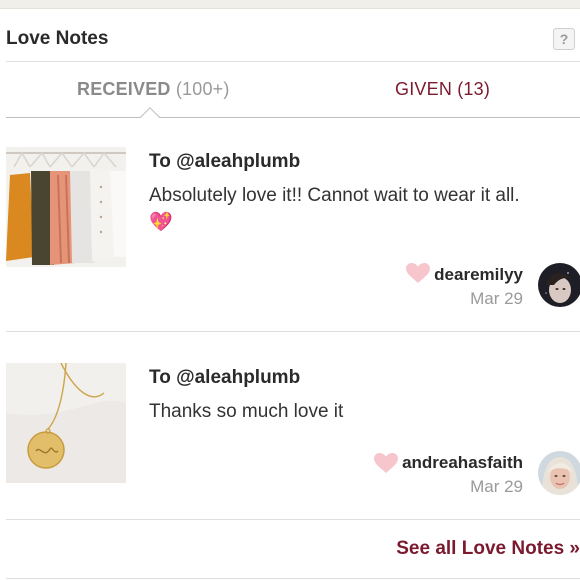 This screenshot has height=580, width=580. What do you see at coordinates (293, 117) in the screenshot?
I see `tab-underline` at bounding box center [293, 117].